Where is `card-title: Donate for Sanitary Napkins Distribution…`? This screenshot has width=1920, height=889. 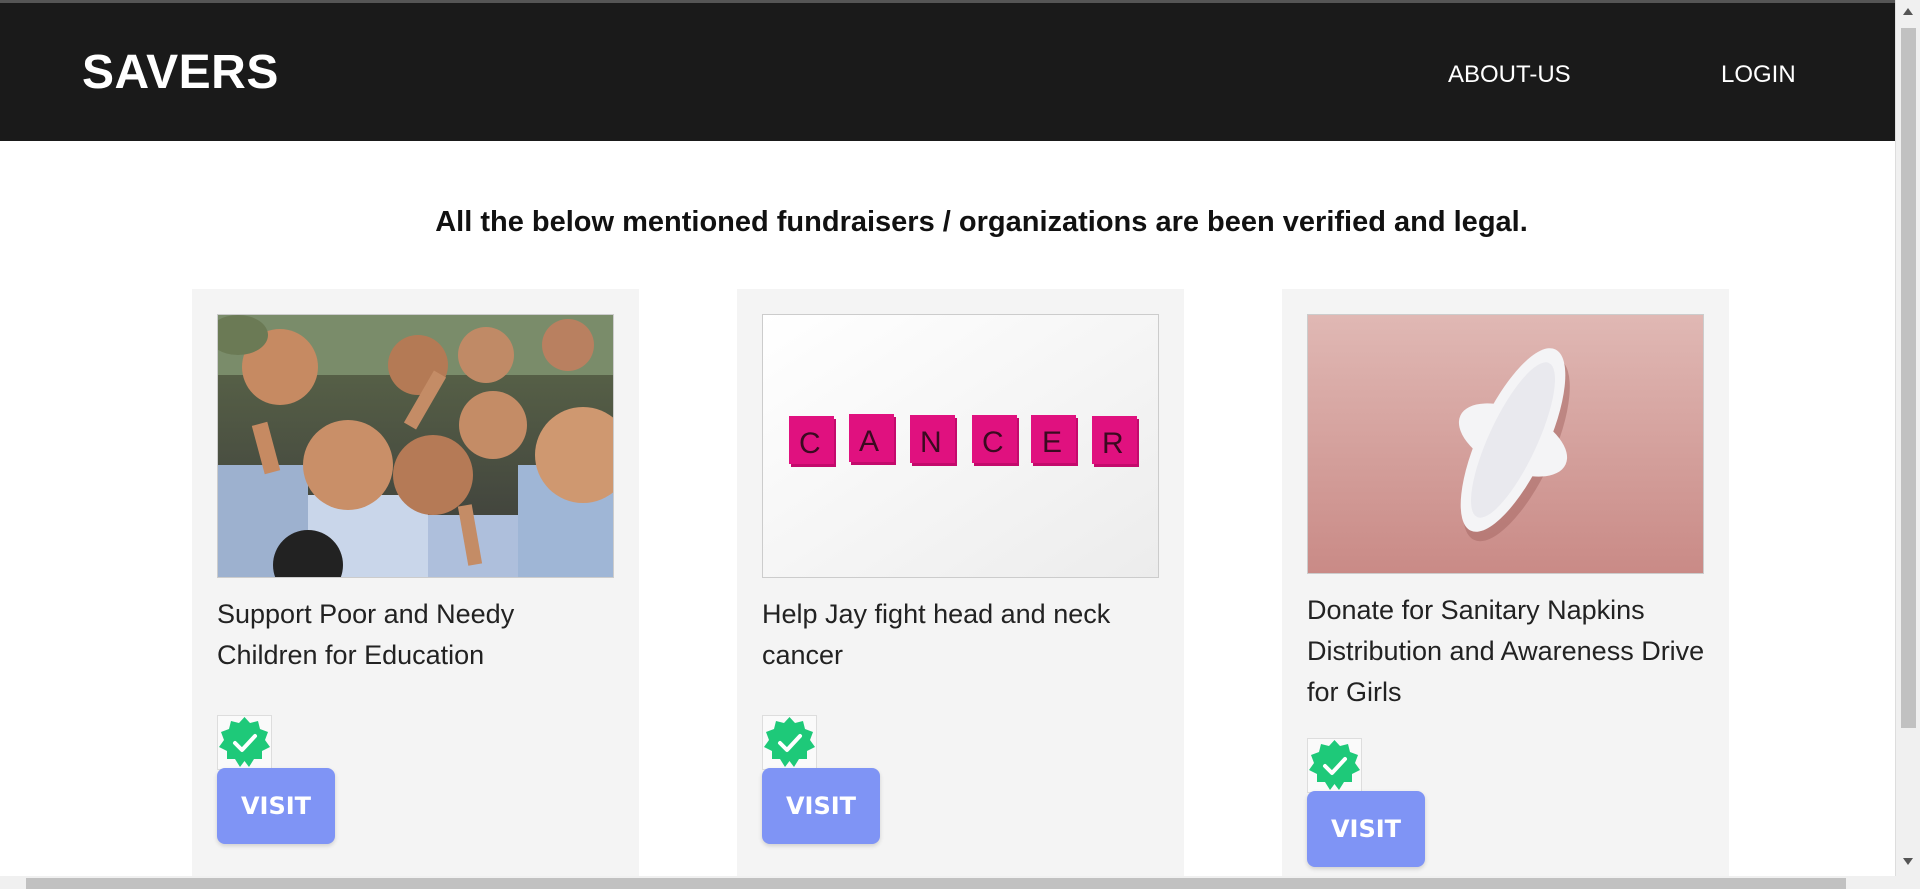 card-title: Donate for Sanitary Napkins Distribution… is located at coordinates (1506, 651).